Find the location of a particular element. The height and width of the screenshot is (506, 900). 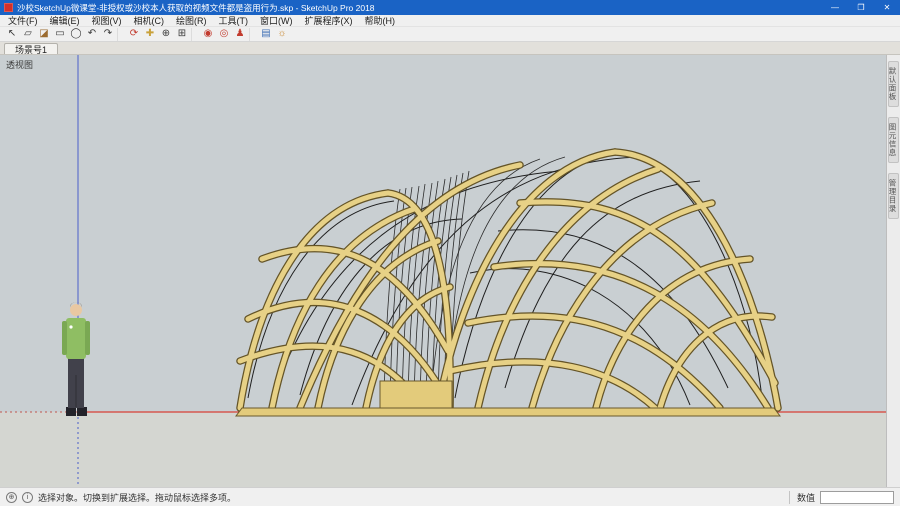

orbit-tool-icon: ⟳ is located at coordinates (134, 34).